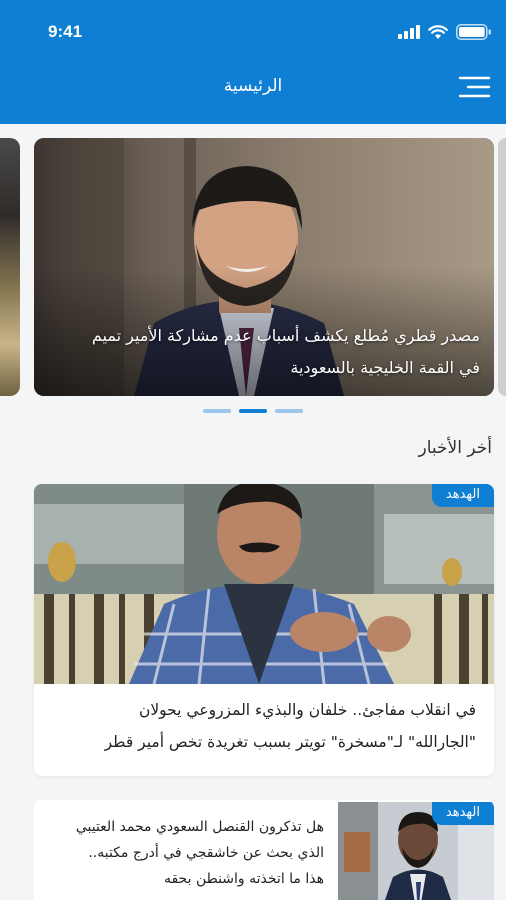  What do you see at coordinates (65, 31) in the screenshot?
I see `status-time: 9:41` at bounding box center [65, 31].